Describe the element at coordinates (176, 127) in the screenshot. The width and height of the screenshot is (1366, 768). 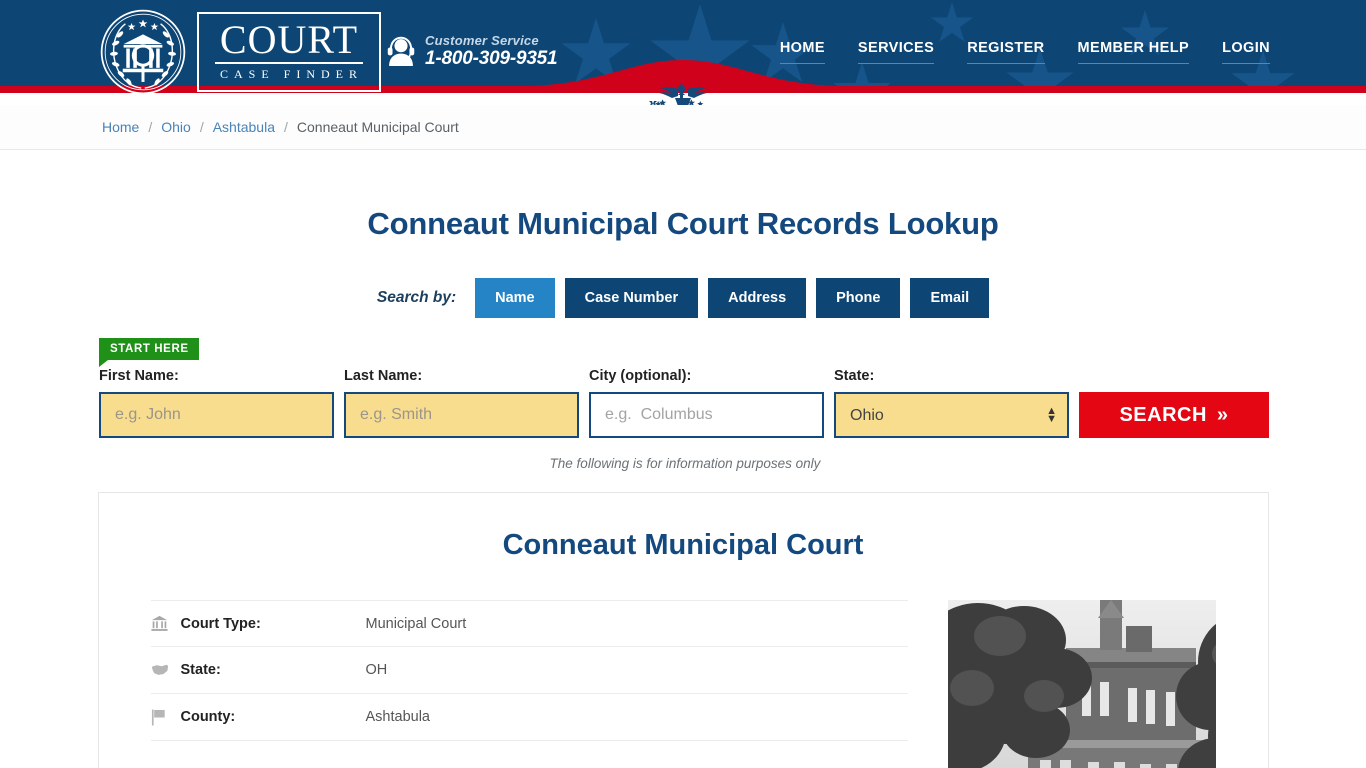
I see `breadcrumb-item-ohio: Ohio` at that location.